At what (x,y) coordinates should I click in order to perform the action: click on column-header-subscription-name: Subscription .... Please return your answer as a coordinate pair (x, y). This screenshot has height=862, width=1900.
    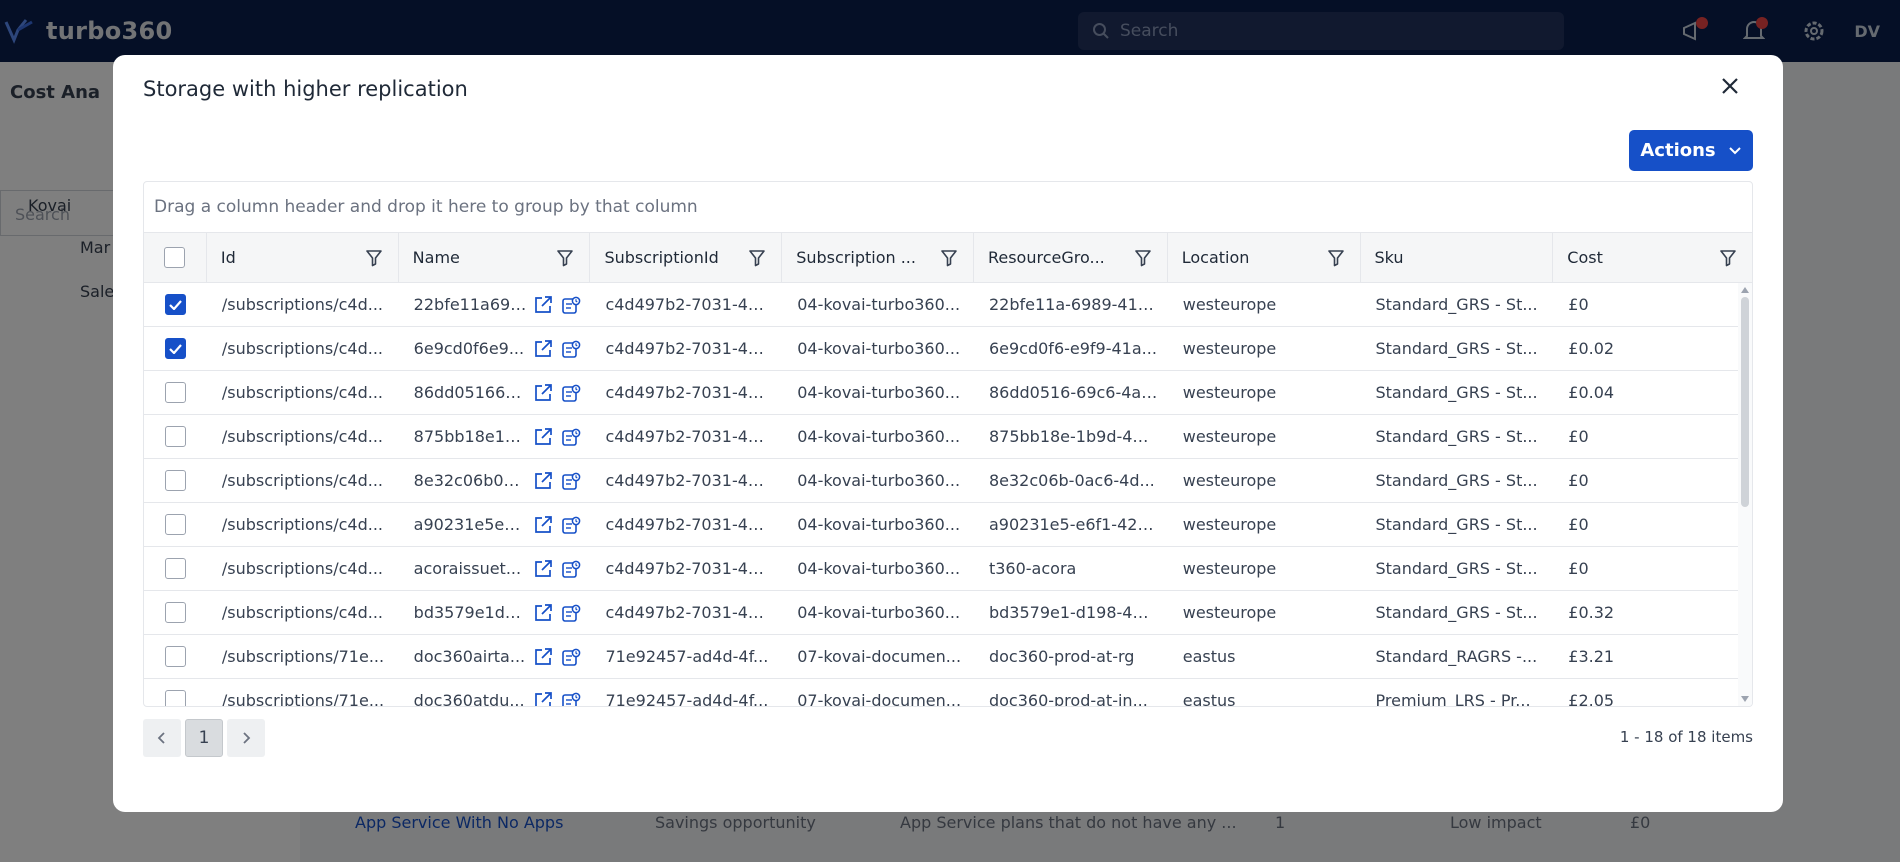
    Looking at the image, I should click on (878, 257).